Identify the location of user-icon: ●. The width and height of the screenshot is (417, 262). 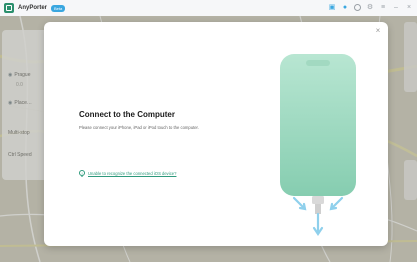
(345, 7).